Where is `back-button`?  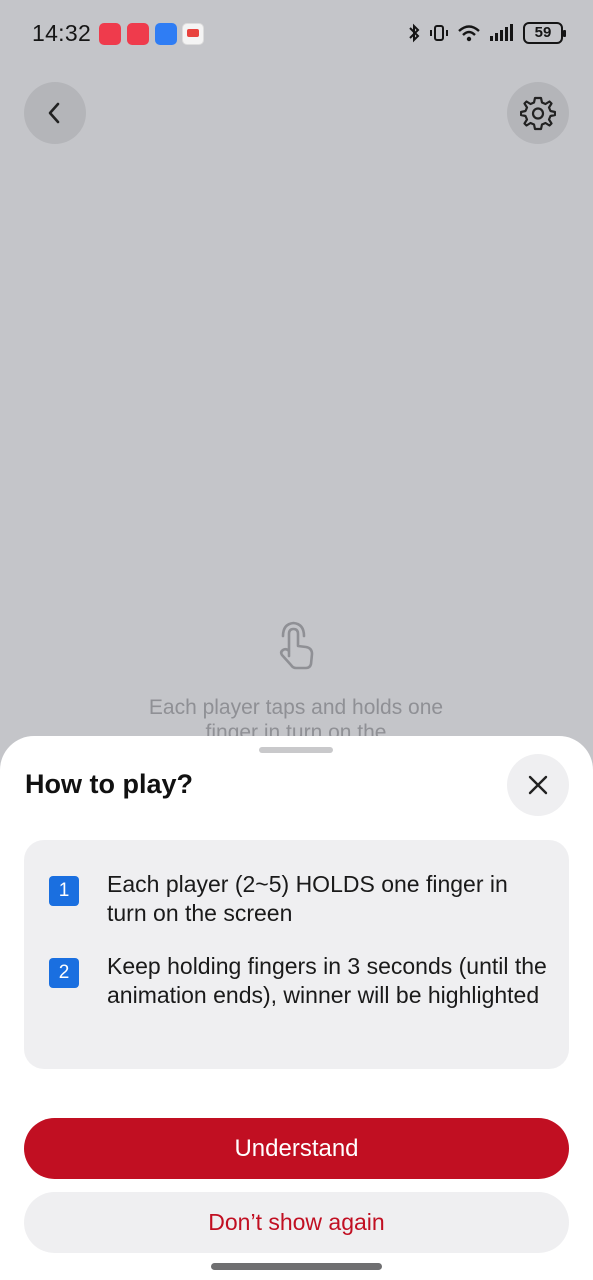 back-button is located at coordinates (55, 113).